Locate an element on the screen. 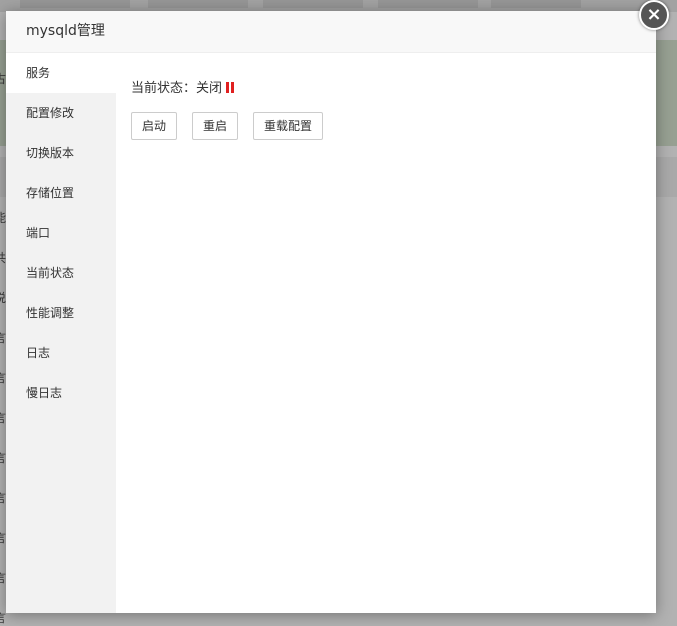 The image size is (677, 626). reload-config-button: 重载配置 is located at coordinates (288, 126).